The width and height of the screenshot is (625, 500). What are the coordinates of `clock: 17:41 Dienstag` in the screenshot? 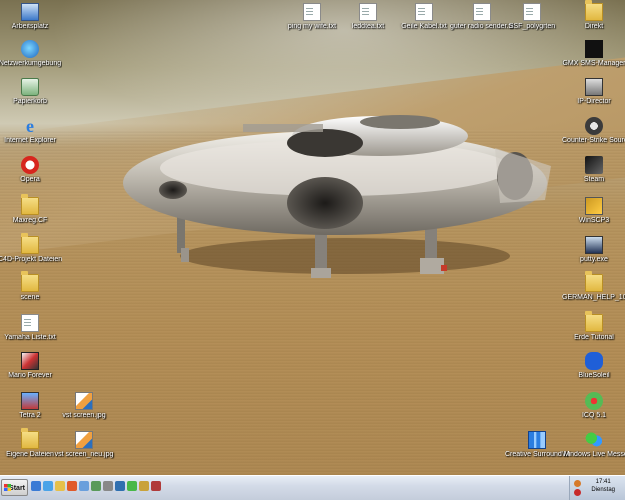 It's located at (603, 486).